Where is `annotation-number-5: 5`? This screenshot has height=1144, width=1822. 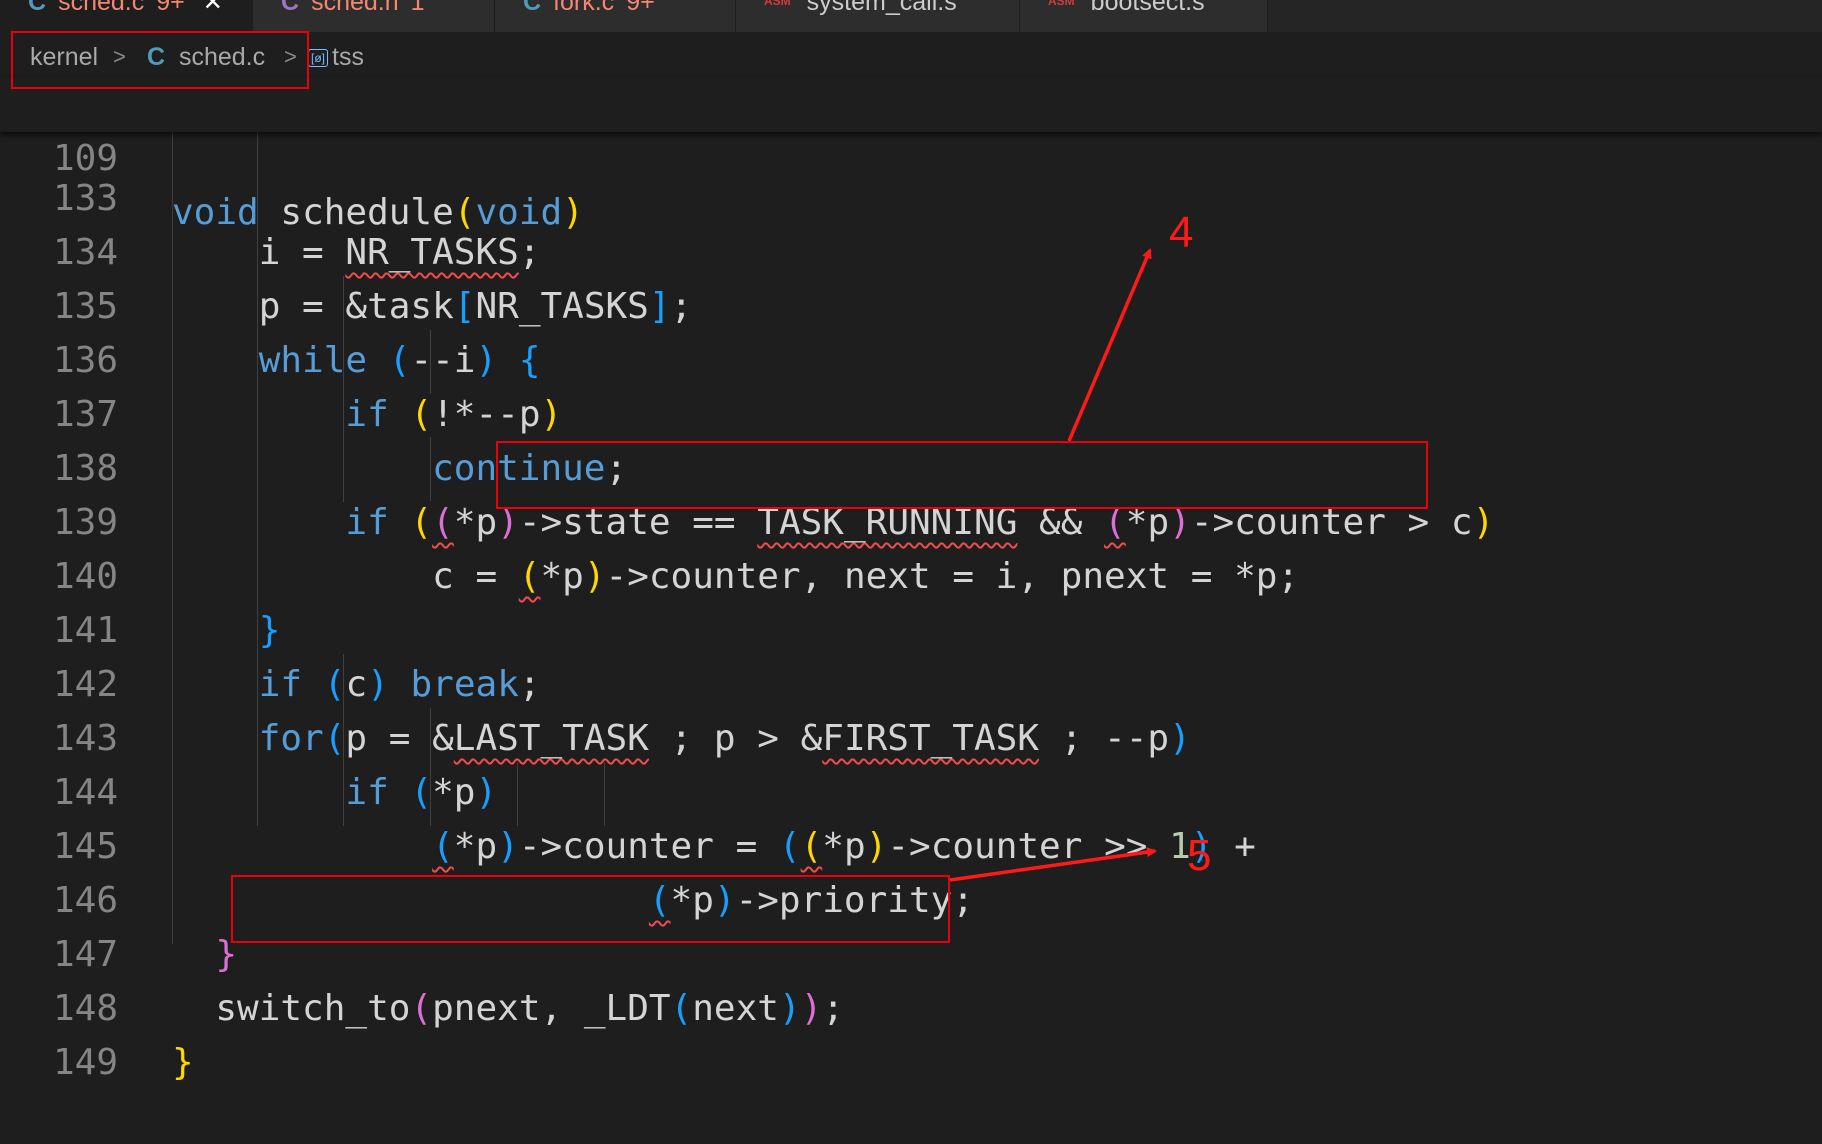 annotation-number-5: 5 is located at coordinates (1199, 855).